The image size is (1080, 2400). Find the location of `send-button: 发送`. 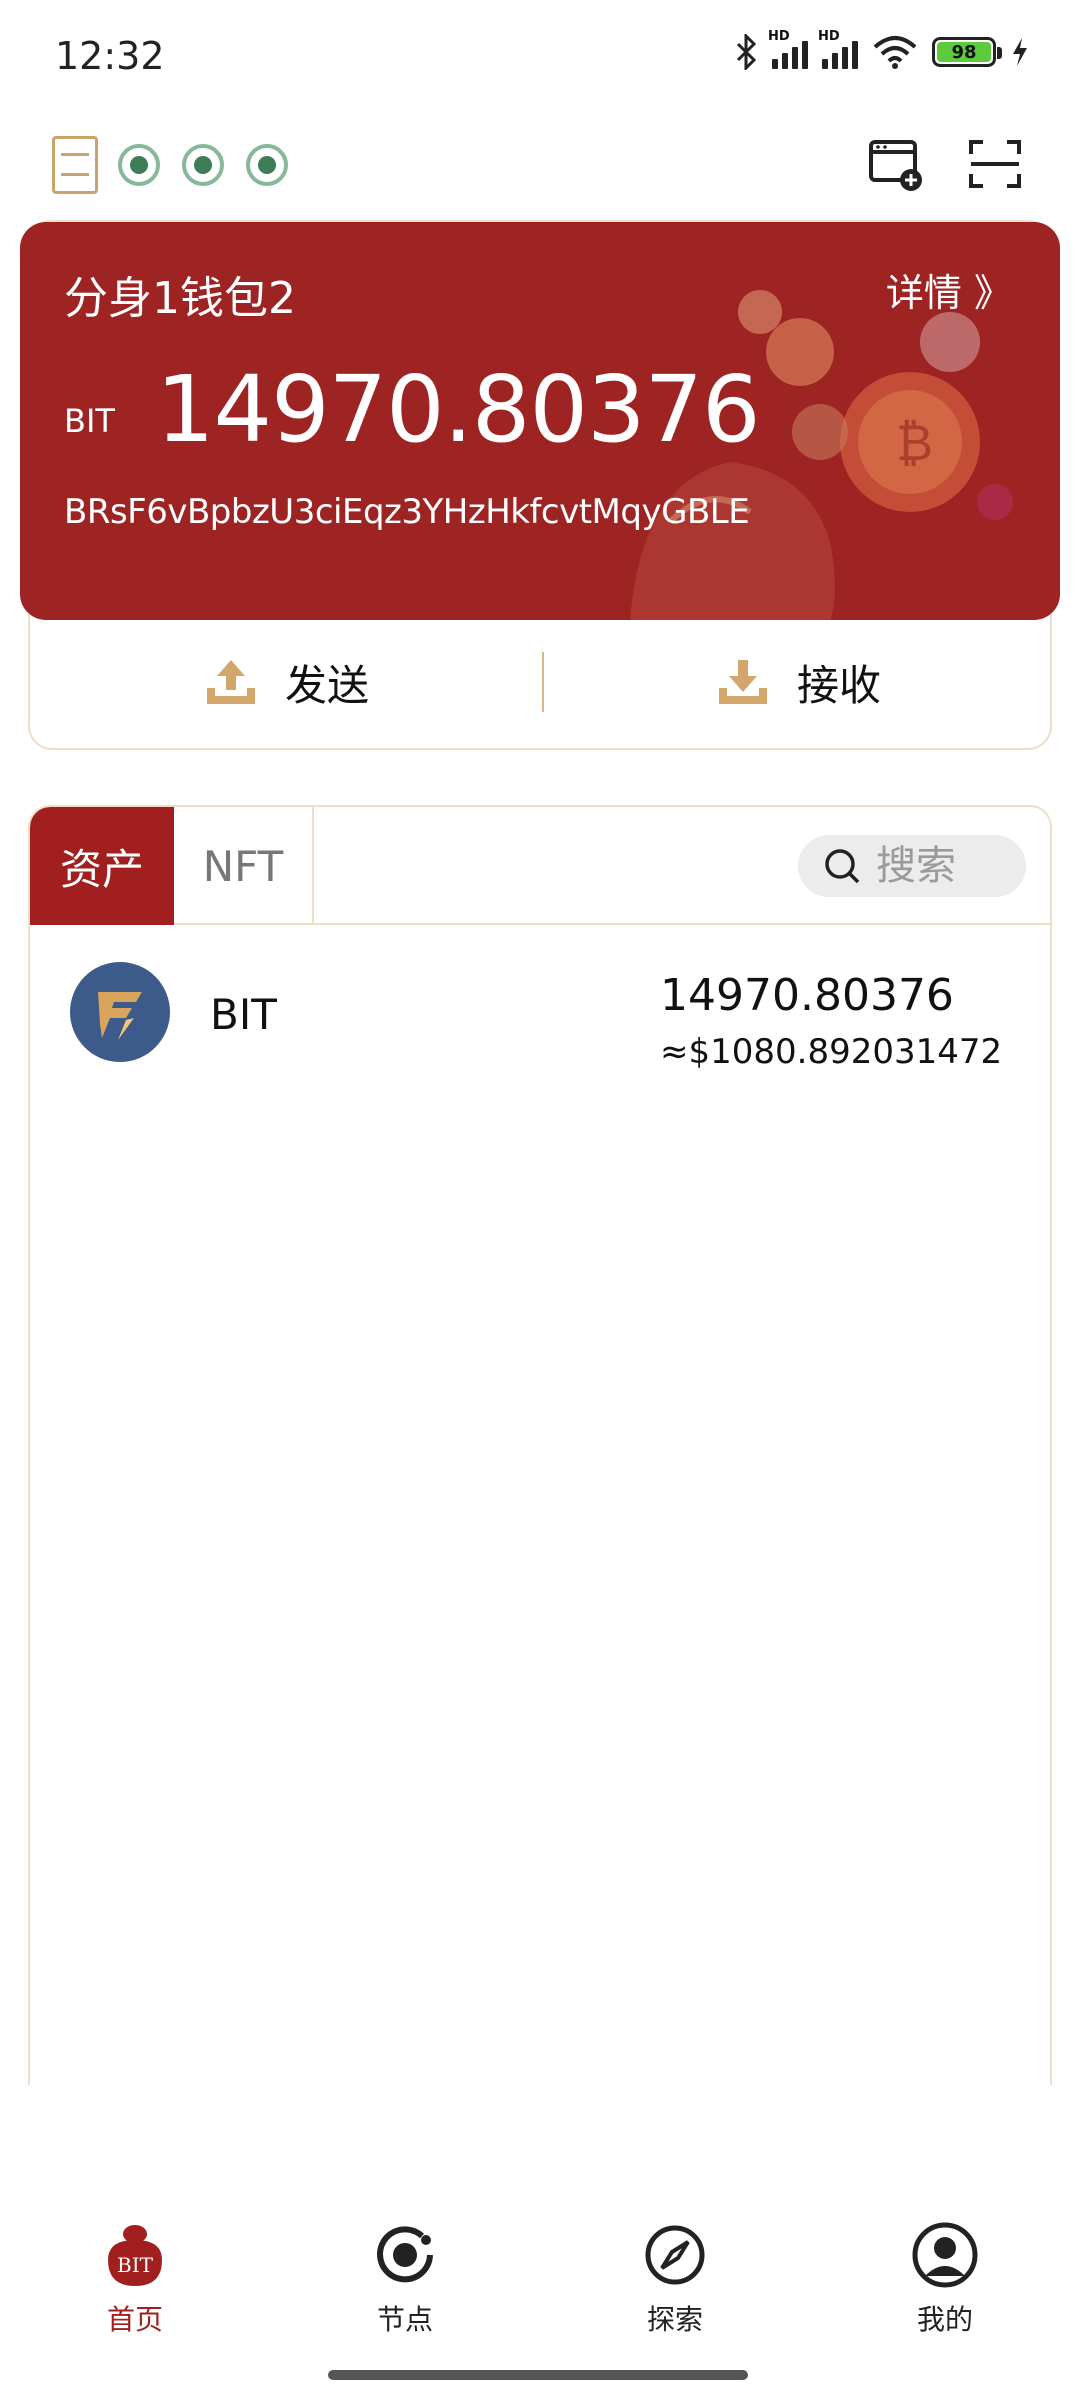

send-button: 发送 is located at coordinates (286, 682).